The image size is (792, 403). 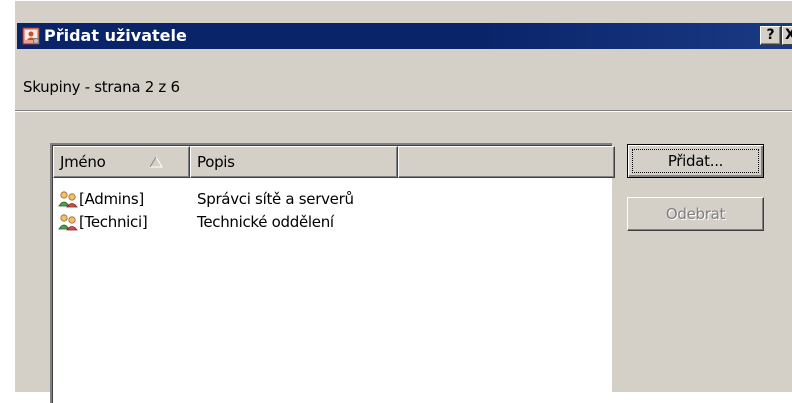 What do you see at coordinates (506, 162) in the screenshot?
I see `column-header-empty` at bounding box center [506, 162].